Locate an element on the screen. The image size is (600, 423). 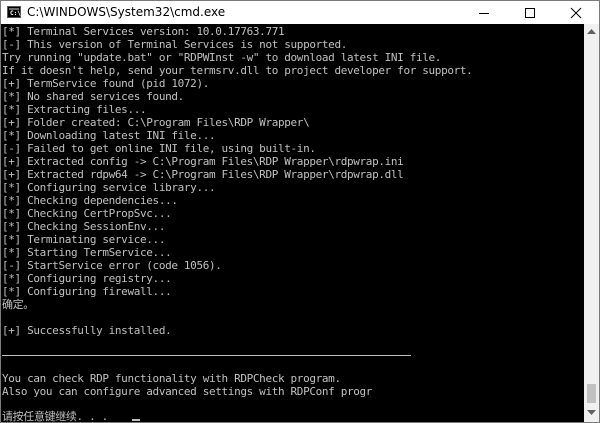
vertical-scrollbar is located at coordinates (591, 223).